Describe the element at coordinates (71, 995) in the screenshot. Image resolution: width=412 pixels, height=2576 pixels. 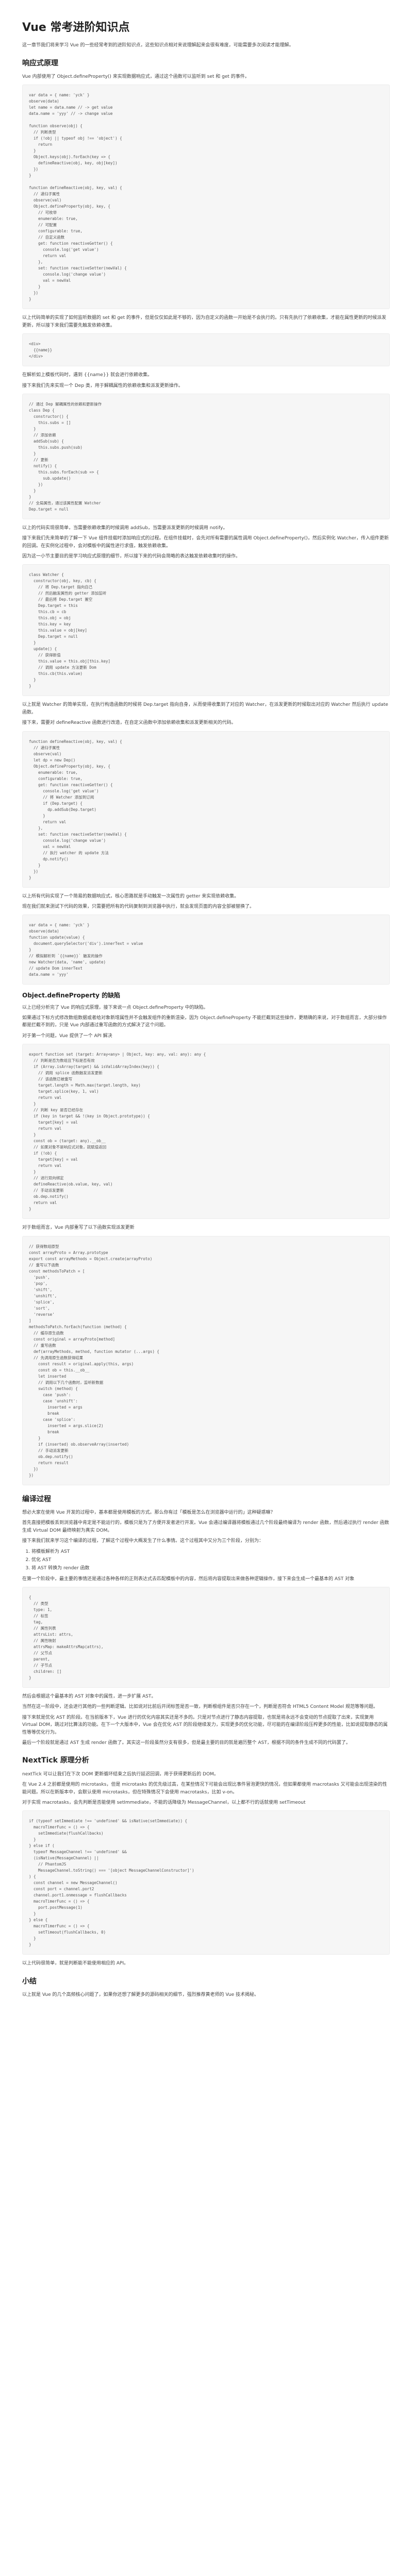
I see `section-heading-defineproperty: Object.defineProperty 的缺陷` at that location.